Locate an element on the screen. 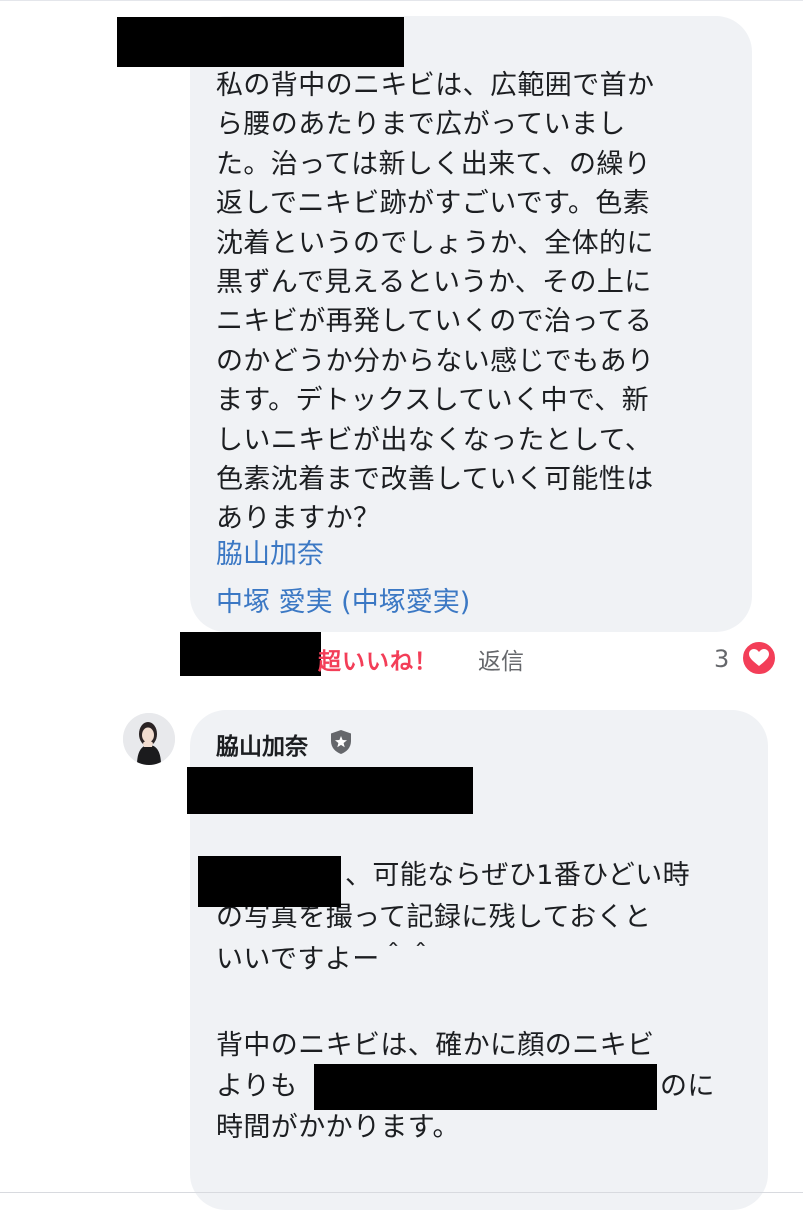 The height and width of the screenshot is (1210, 803). avatar-image is located at coordinates (149, 739).